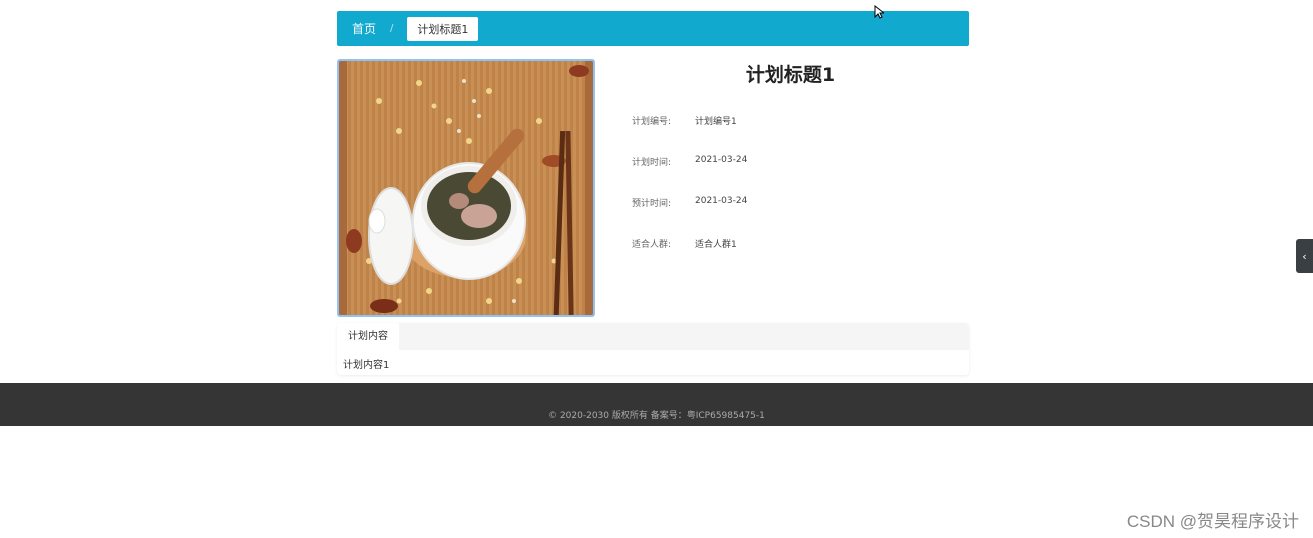  Describe the element at coordinates (653, 336) in the screenshot. I see `tab-header: 计划内容` at that location.